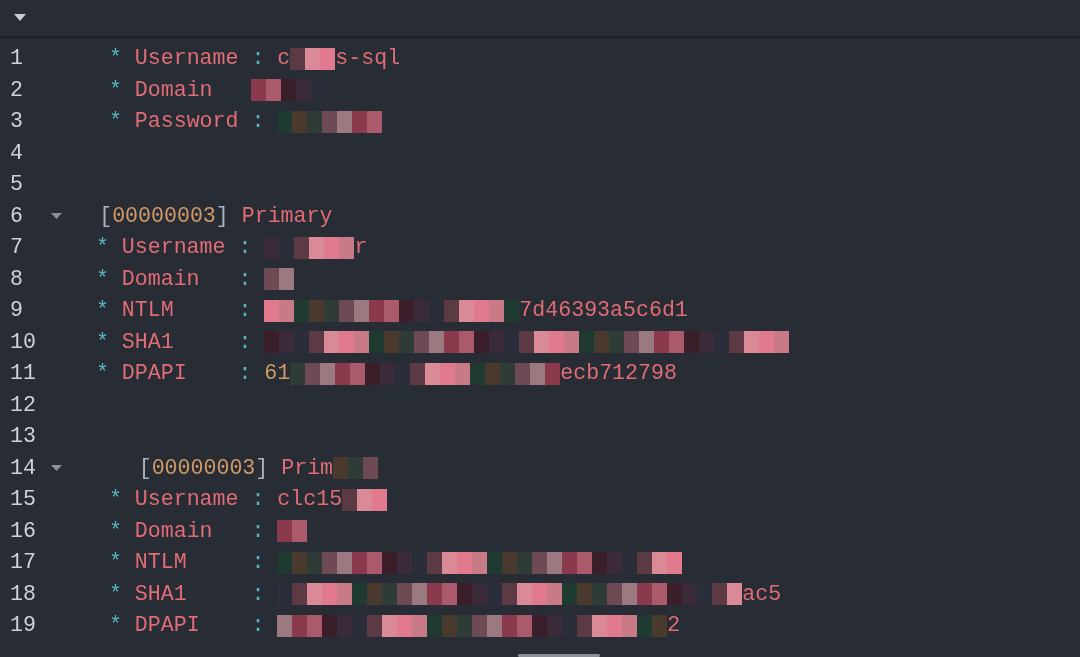 The image size is (1080, 657). I want to click on line-number: 2, so click(16, 90).